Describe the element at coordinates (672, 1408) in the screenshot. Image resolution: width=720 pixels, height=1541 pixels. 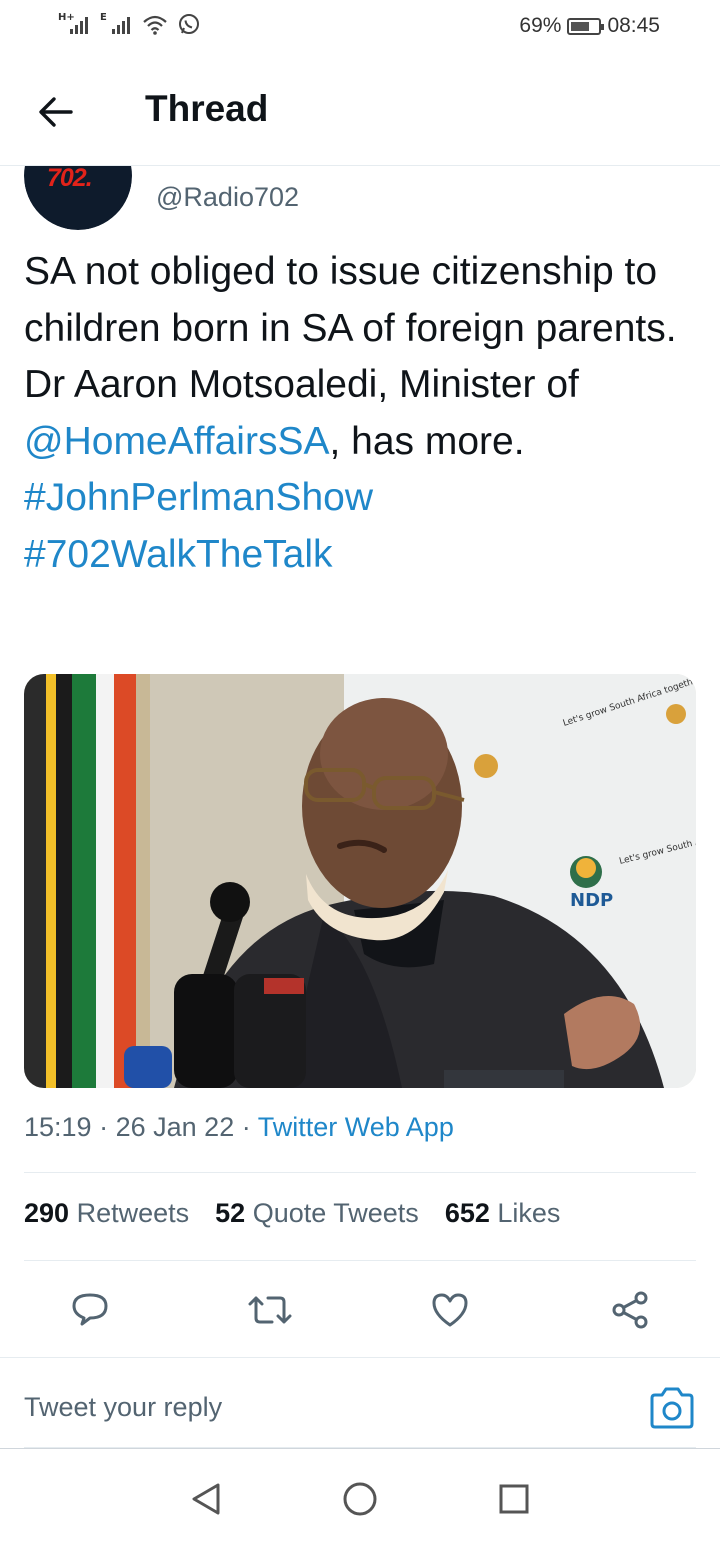
I see `camera-icon` at that location.